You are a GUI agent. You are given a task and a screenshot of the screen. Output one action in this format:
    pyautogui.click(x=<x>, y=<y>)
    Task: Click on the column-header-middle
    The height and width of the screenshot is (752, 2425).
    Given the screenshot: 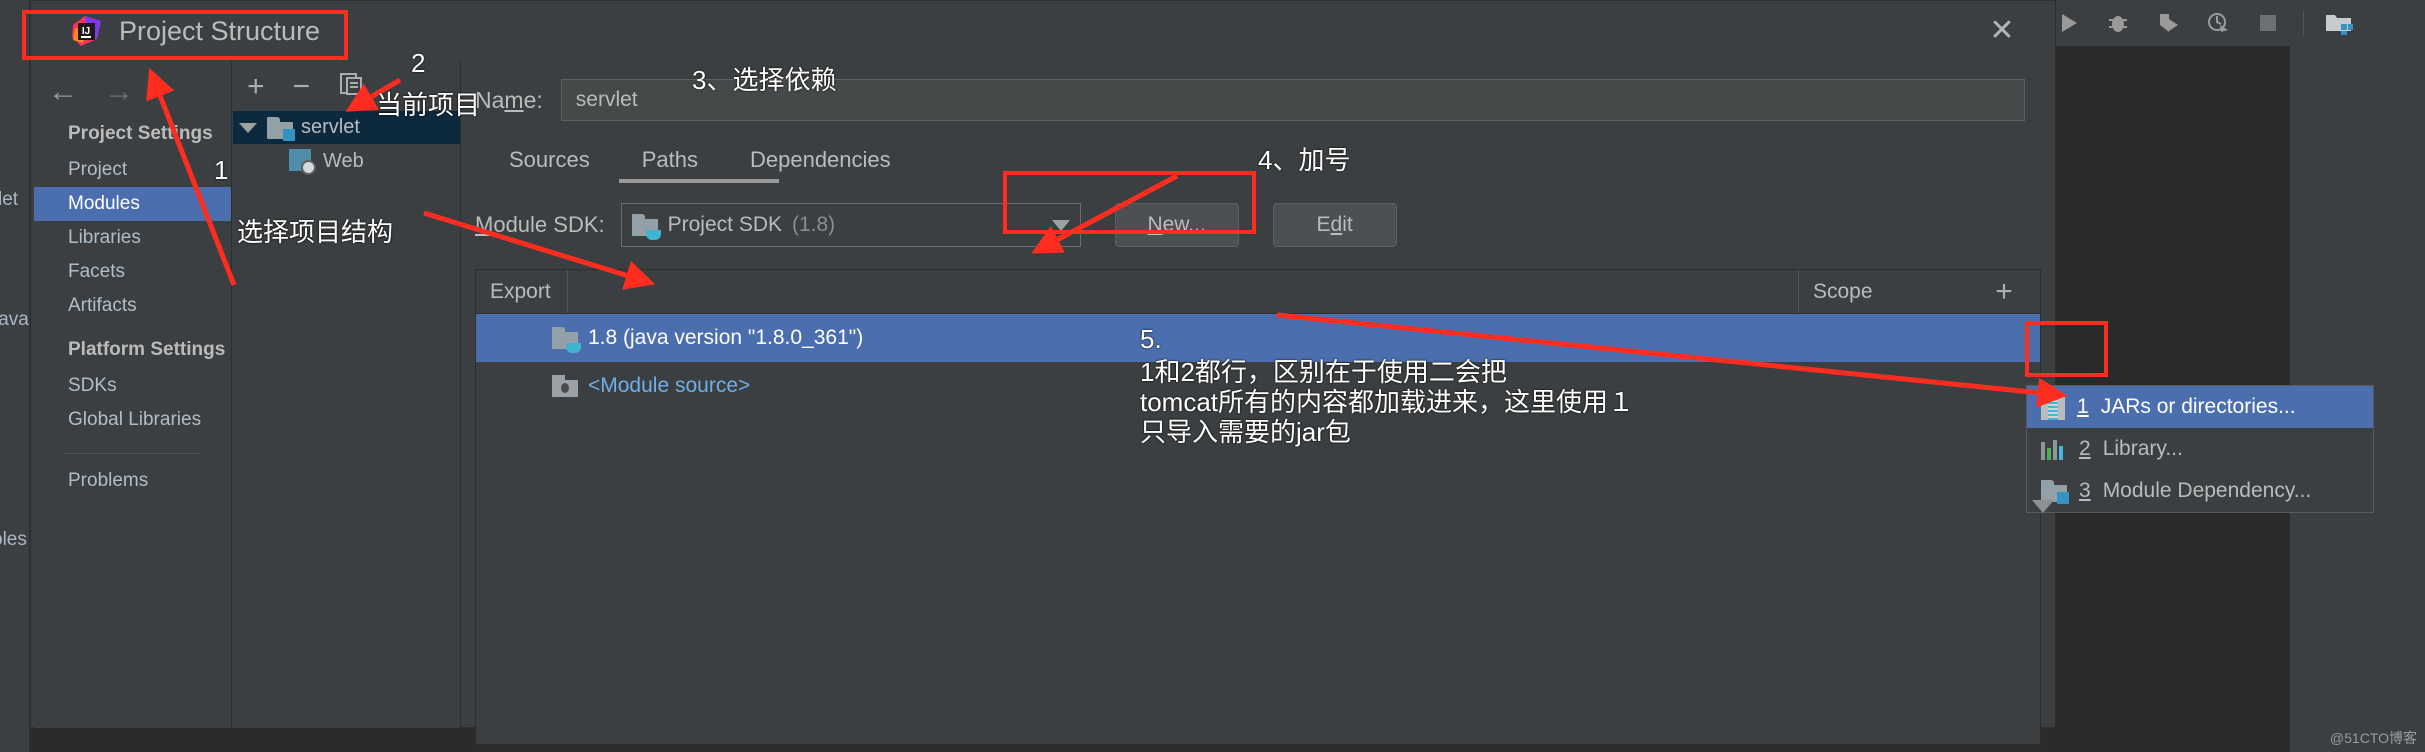 What is the action you would take?
    pyautogui.click(x=1183, y=291)
    